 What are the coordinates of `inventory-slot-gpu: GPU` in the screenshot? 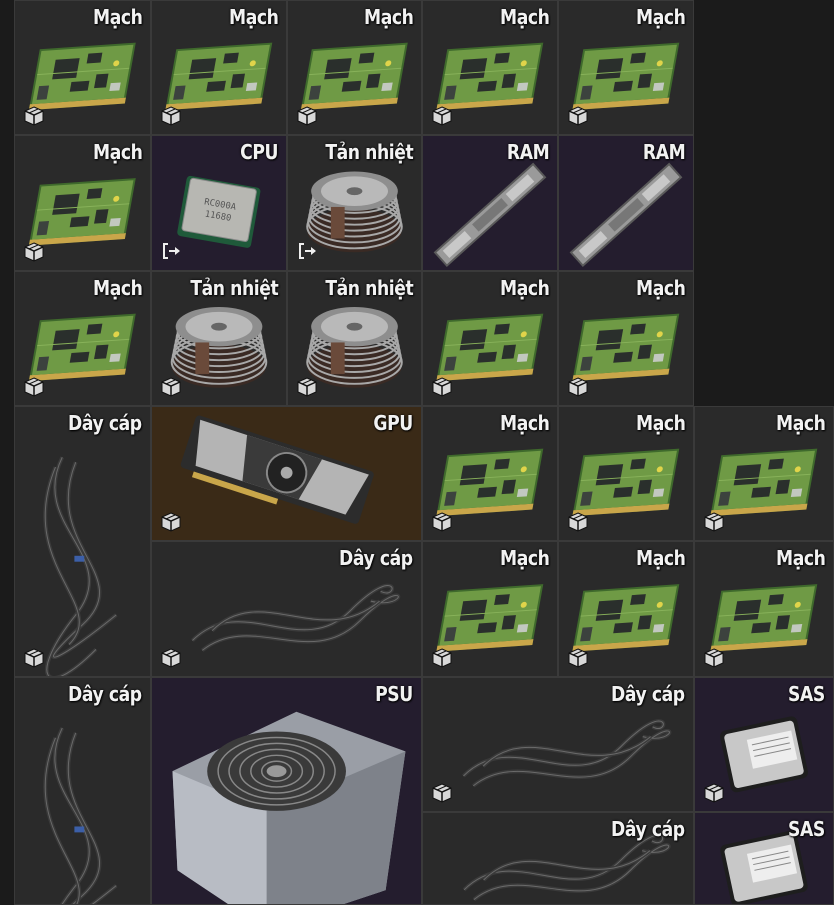 It's located at (286, 473).